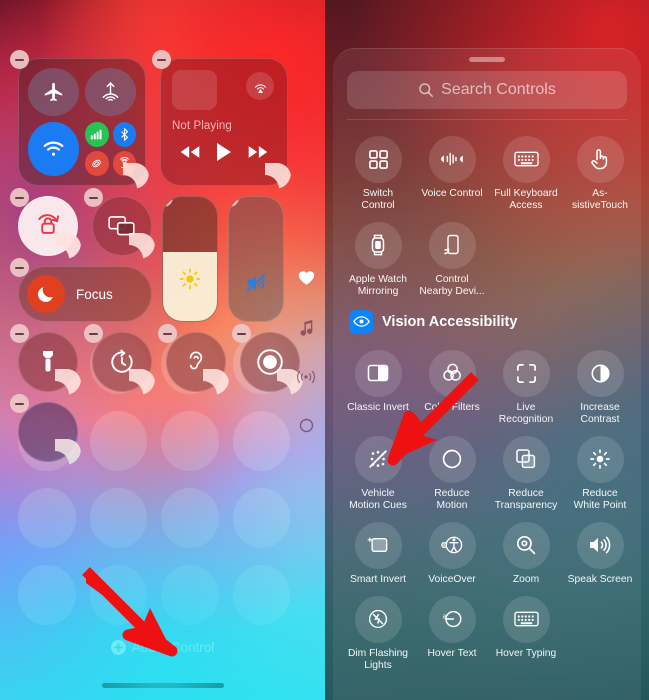  What do you see at coordinates (306, 428) in the screenshot?
I see `circle-icon` at bounding box center [306, 428].